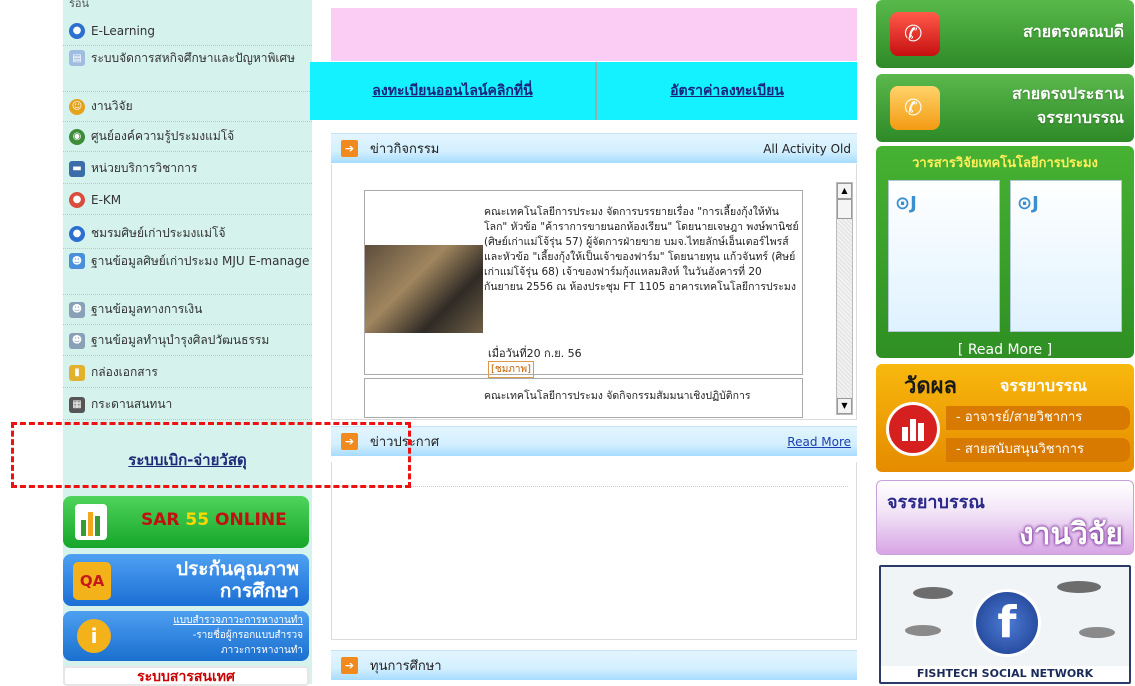 This screenshot has height=686, width=1135. Describe the element at coordinates (807, 149) in the screenshot. I see `all-activity-link: All Activity Old` at that location.